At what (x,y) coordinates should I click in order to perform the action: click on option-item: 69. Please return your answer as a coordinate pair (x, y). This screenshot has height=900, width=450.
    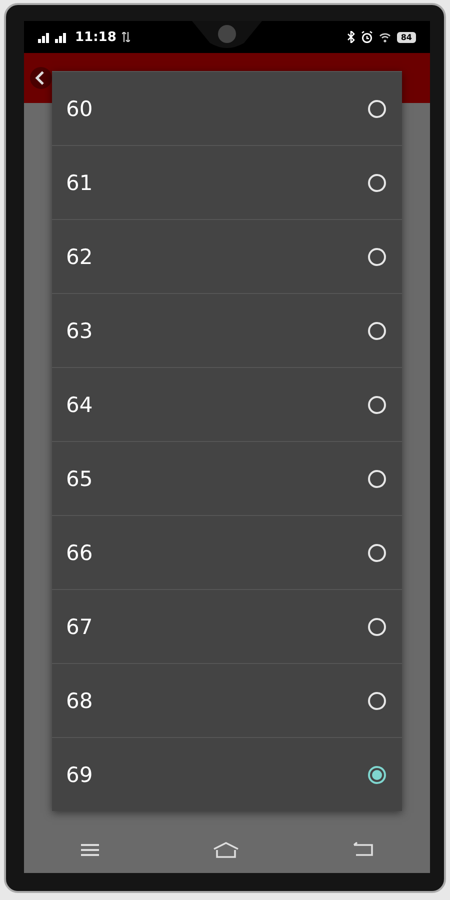
    Looking at the image, I should click on (227, 774).